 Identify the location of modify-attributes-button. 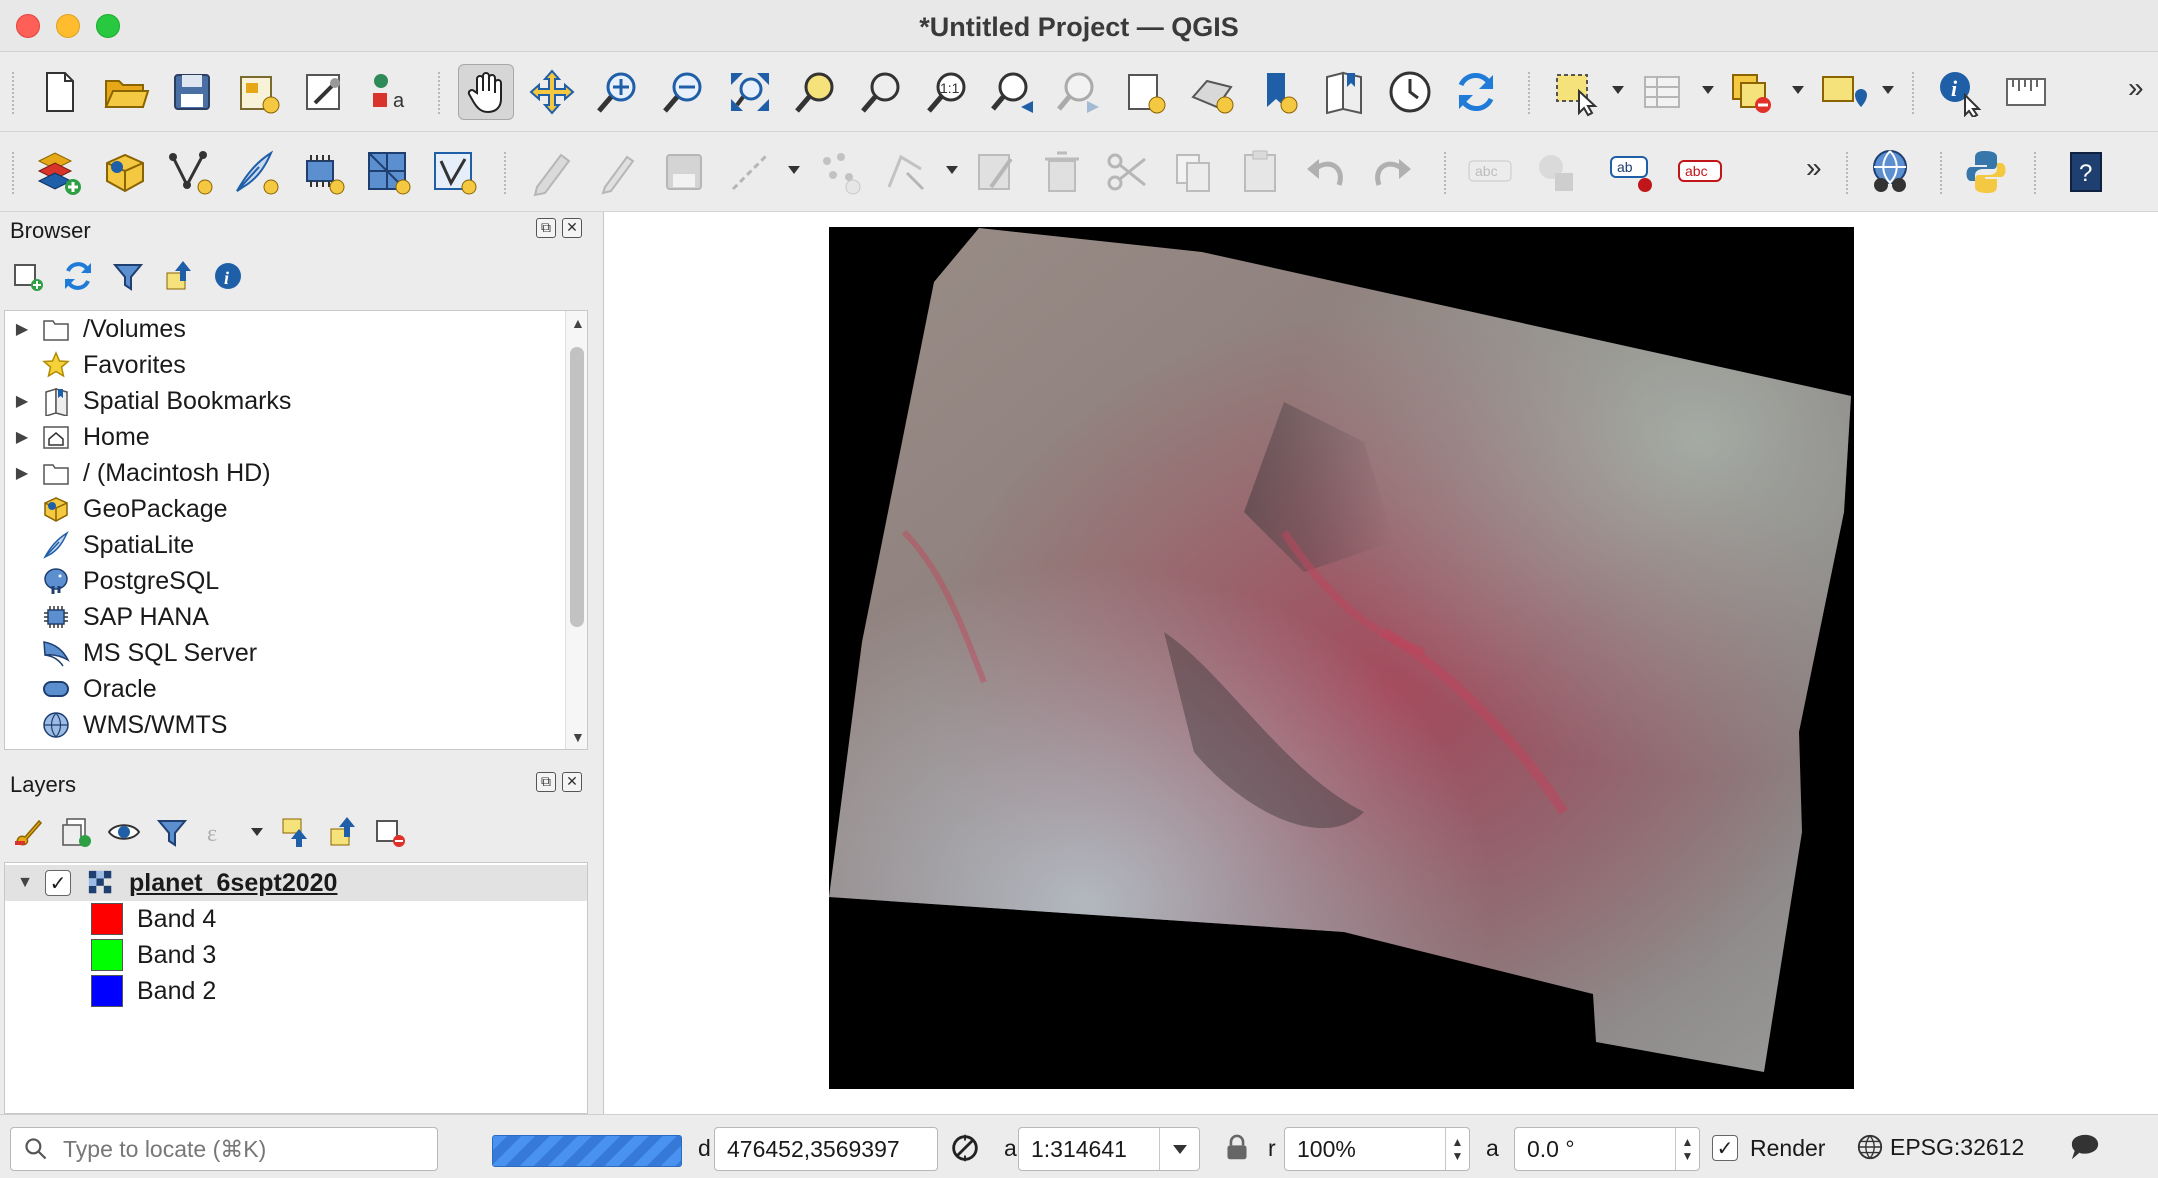
(996, 172).